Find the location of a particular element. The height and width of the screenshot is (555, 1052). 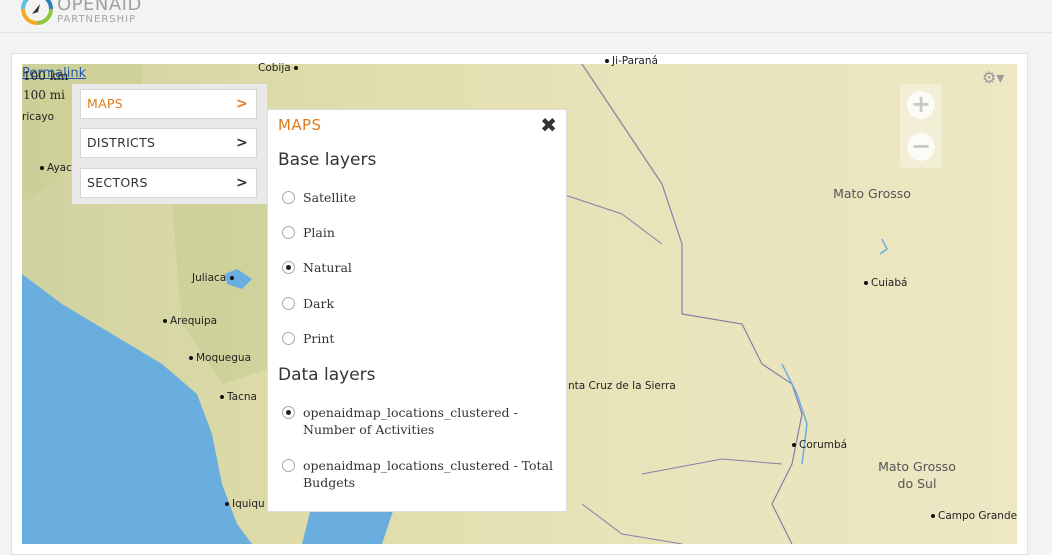

option-label: Natural is located at coordinates (327, 267).